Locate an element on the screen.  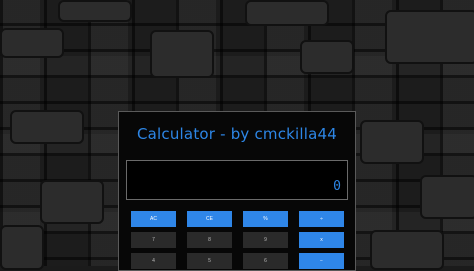
key-multiply: x is located at coordinates (321, 240).